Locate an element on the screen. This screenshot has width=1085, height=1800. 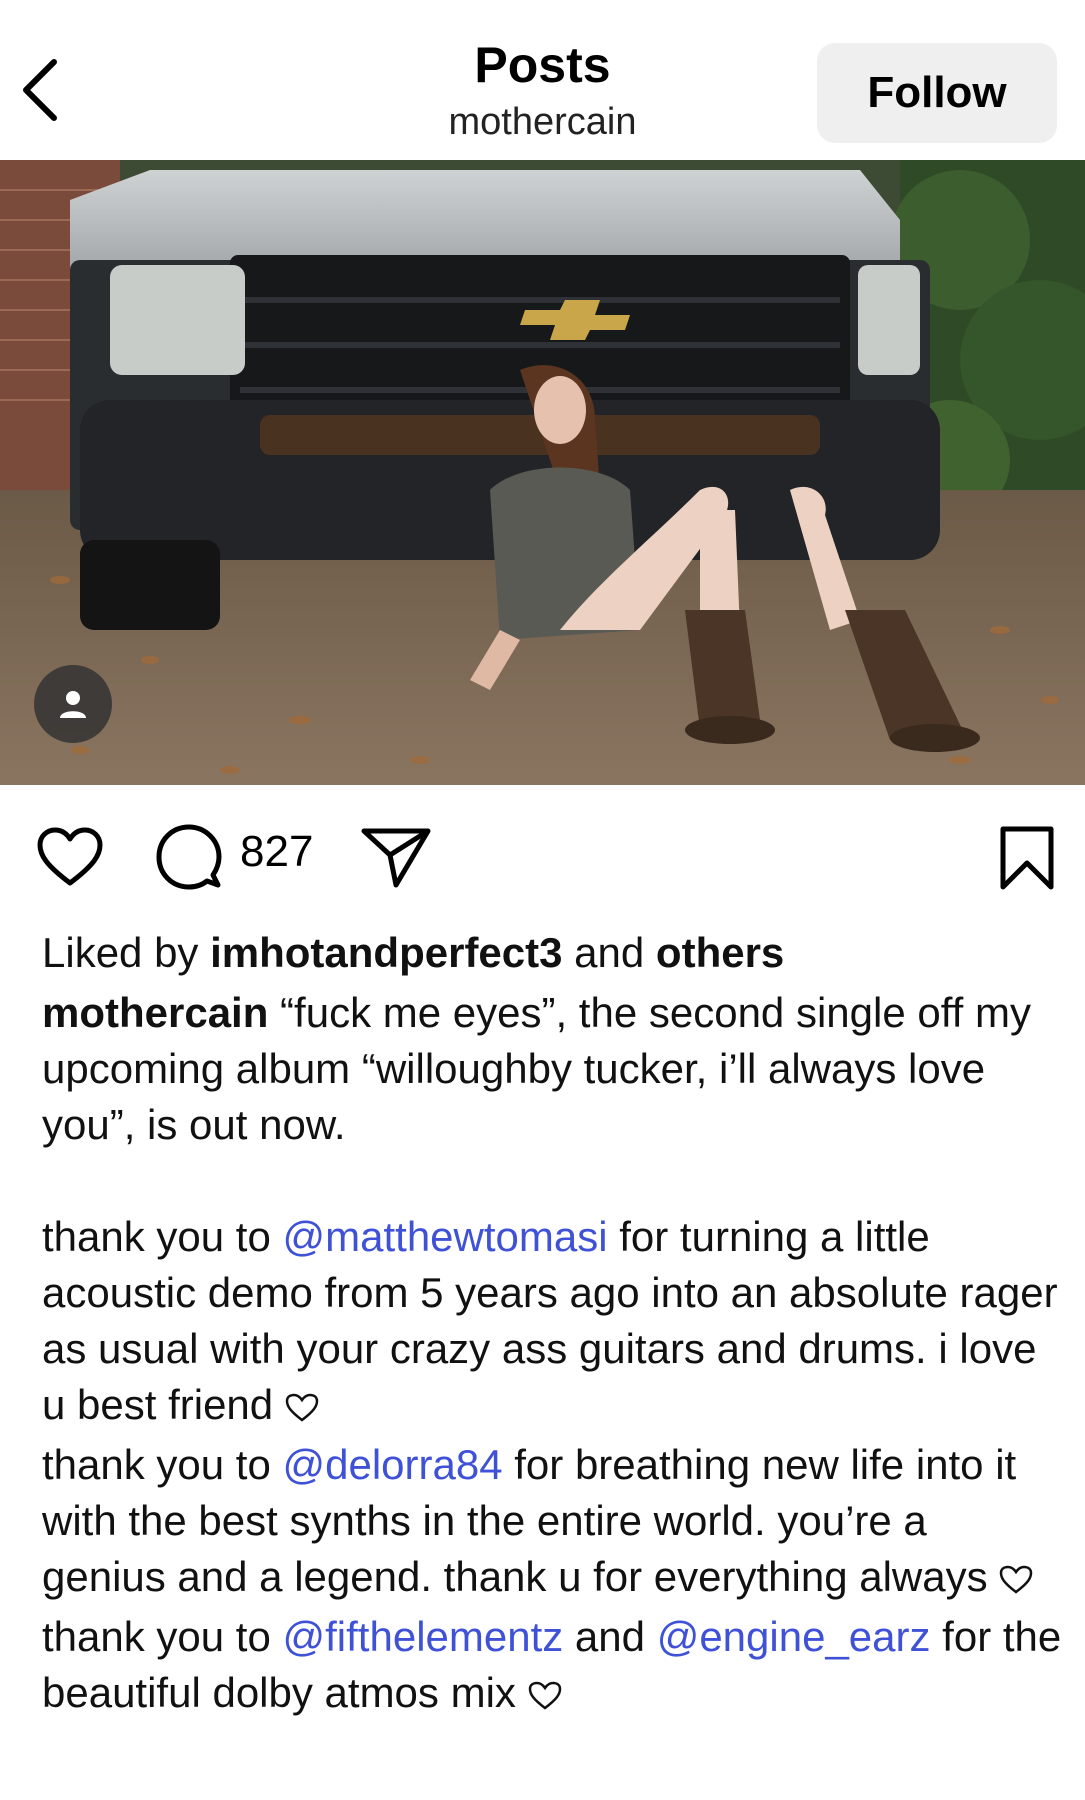
thanks-3-and: and is located at coordinates (610, 1636).